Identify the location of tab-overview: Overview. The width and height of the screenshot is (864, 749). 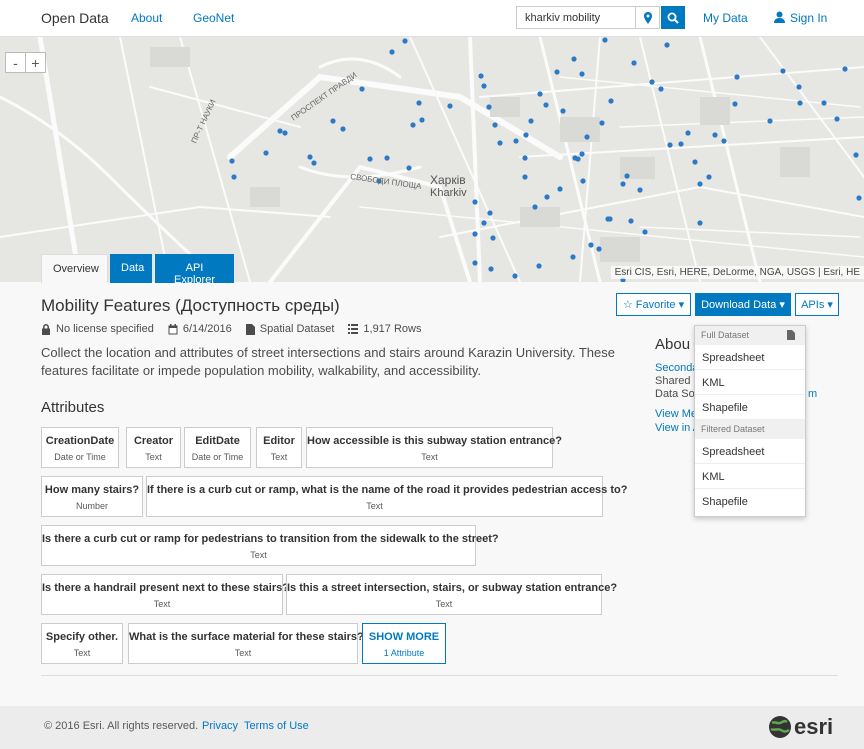
(74, 268).